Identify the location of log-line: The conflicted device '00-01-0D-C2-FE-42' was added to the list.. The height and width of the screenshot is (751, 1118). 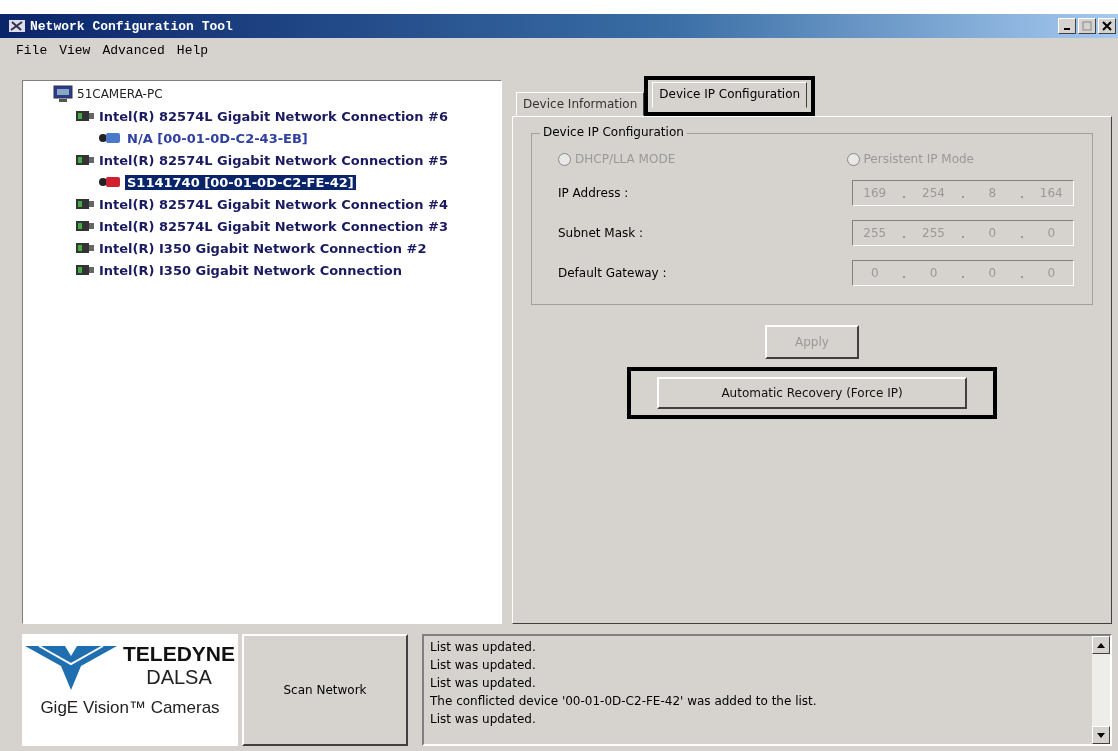
(624, 701).